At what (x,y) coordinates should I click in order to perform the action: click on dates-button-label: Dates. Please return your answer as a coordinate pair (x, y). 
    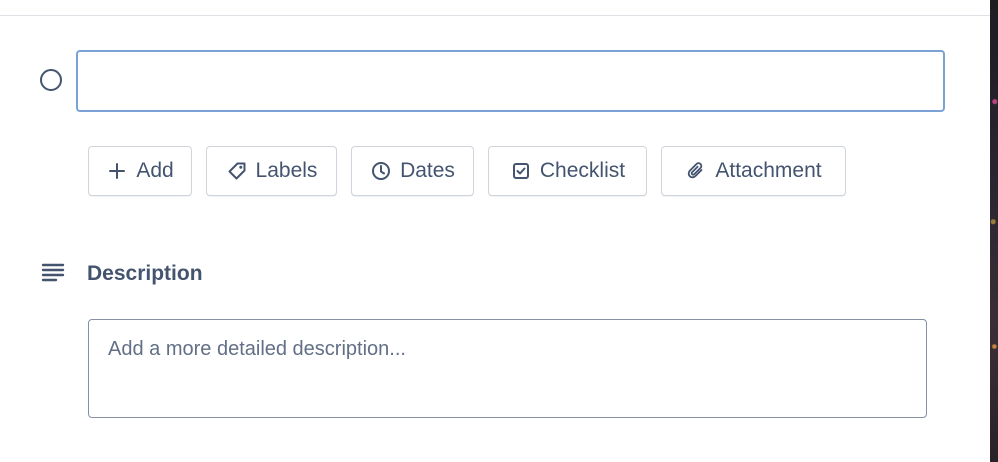
    Looking at the image, I should click on (427, 170).